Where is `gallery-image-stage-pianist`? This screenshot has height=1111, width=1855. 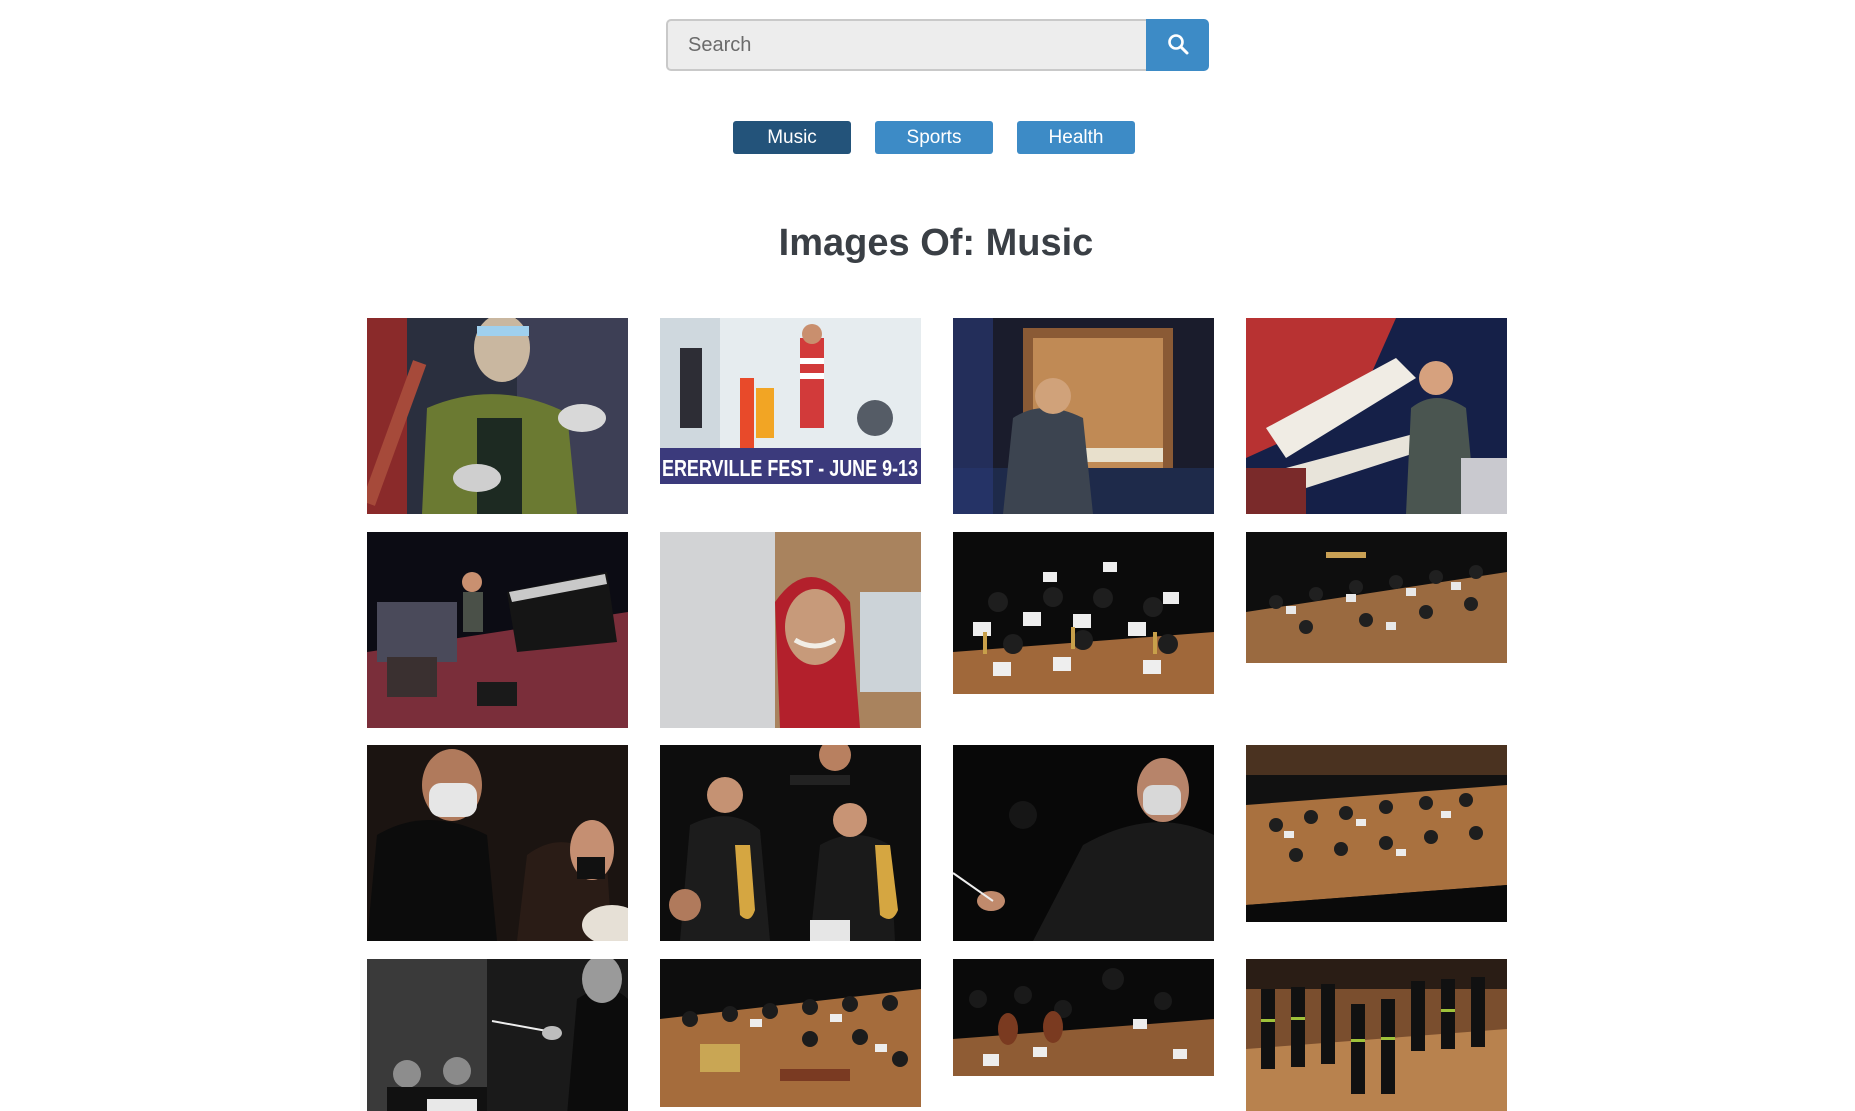
gallery-image-stage-pianist is located at coordinates (497, 630).